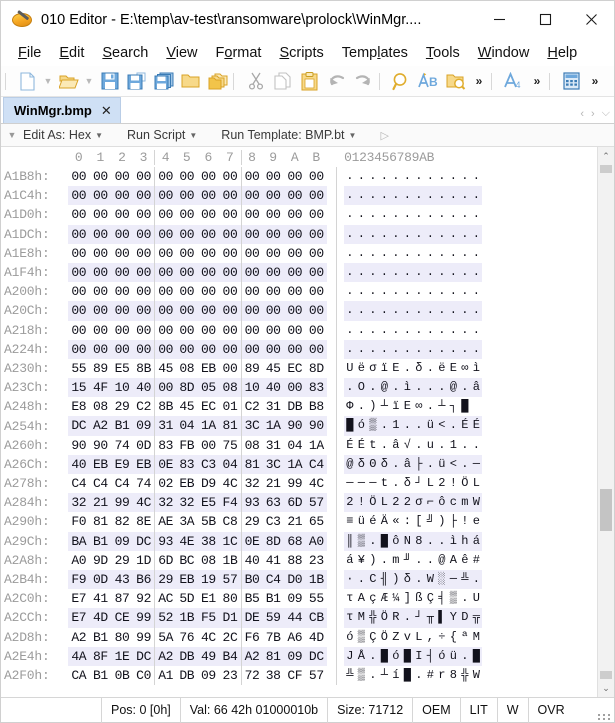  I want to click on hex-byte-cell: 0B, so click(122, 675).